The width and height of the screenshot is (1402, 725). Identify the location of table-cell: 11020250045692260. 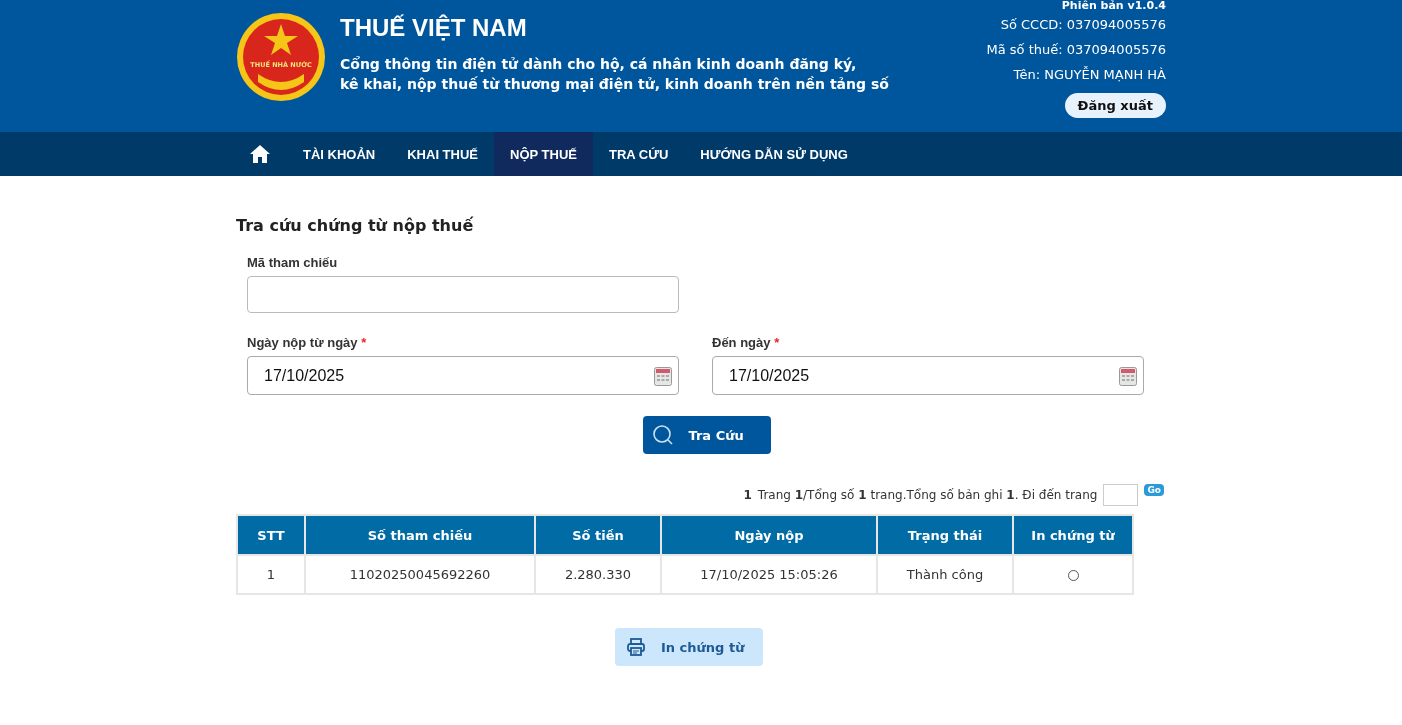
(420, 574).